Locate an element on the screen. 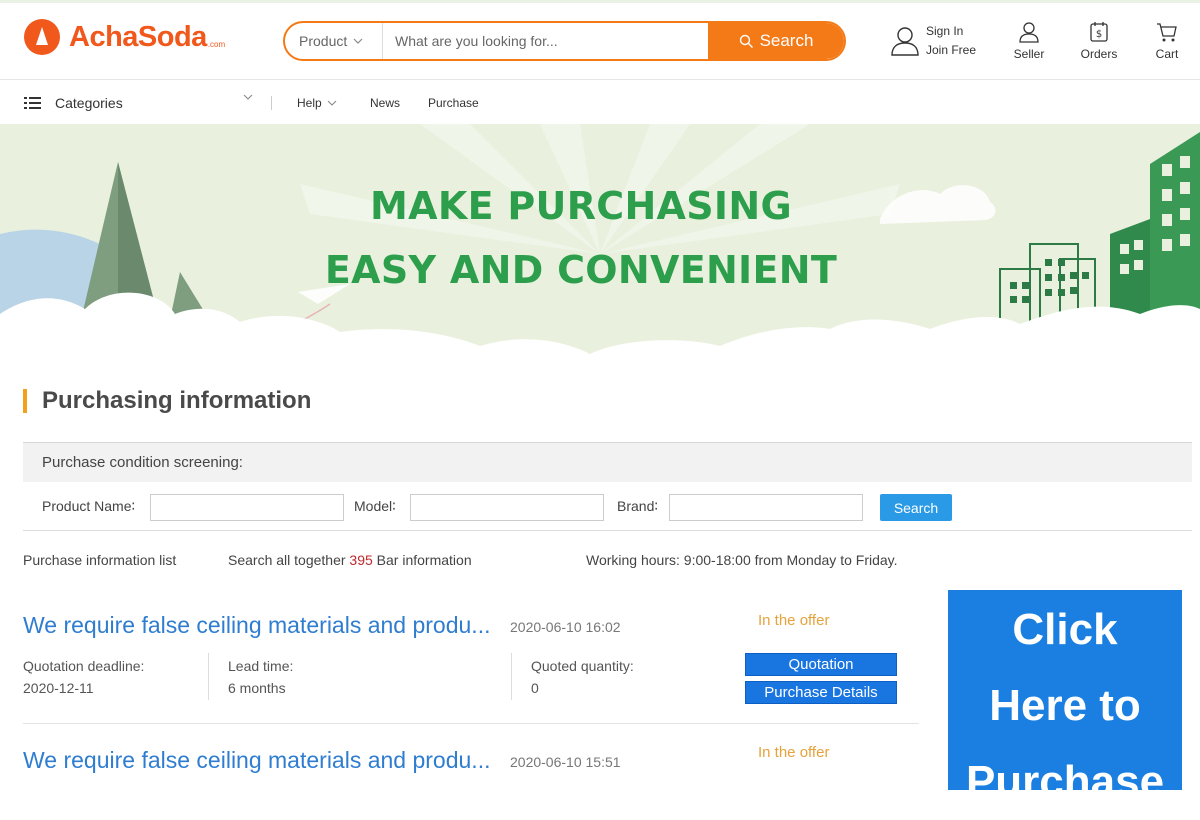 The width and height of the screenshot is (1200, 820). brand-input is located at coordinates (766, 507).